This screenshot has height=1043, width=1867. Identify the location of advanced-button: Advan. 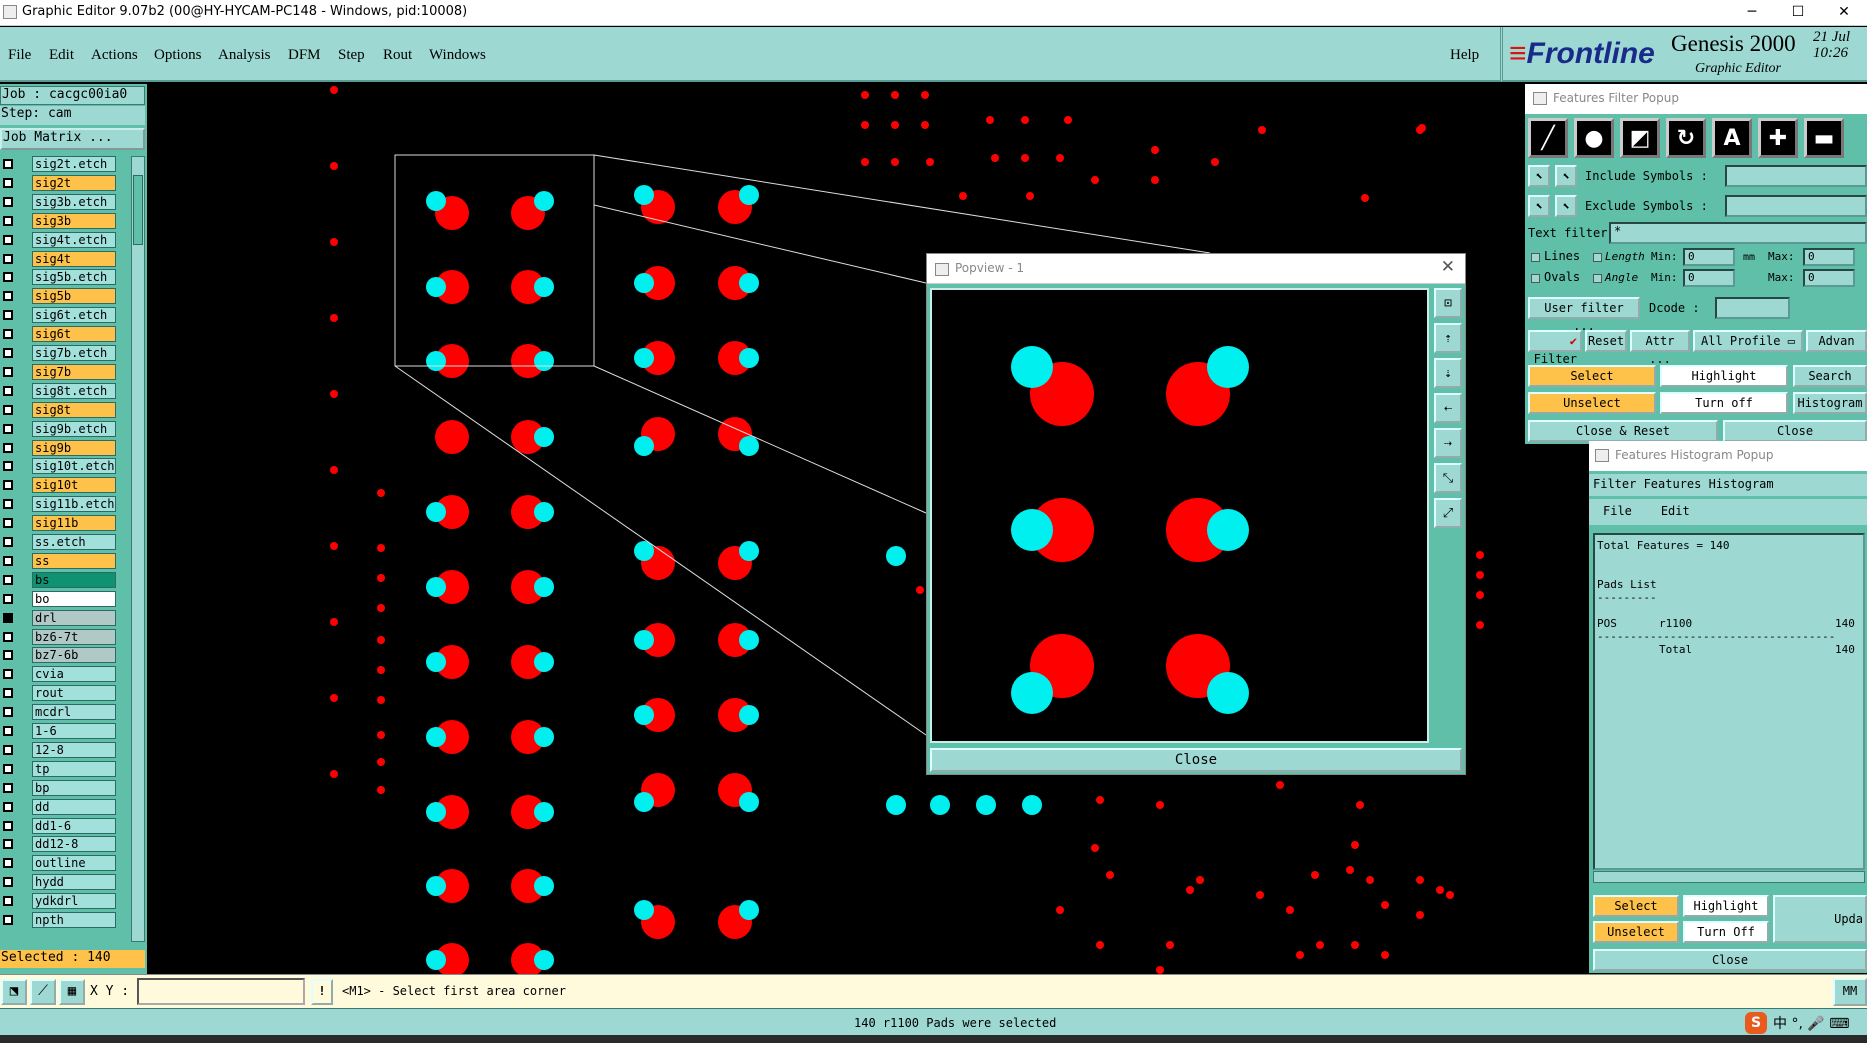
(1836, 341).